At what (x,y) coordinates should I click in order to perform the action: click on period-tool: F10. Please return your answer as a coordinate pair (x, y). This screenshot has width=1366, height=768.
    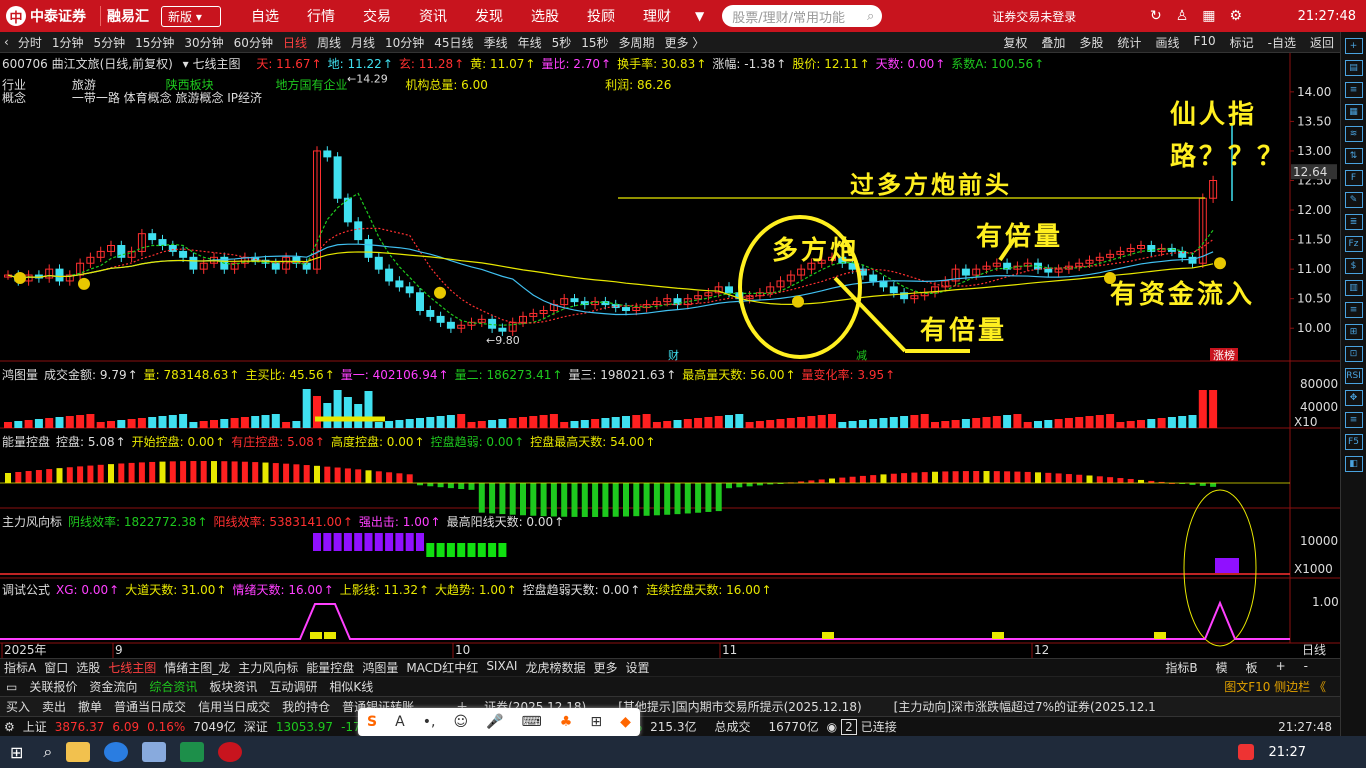
    Looking at the image, I should click on (1204, 42).